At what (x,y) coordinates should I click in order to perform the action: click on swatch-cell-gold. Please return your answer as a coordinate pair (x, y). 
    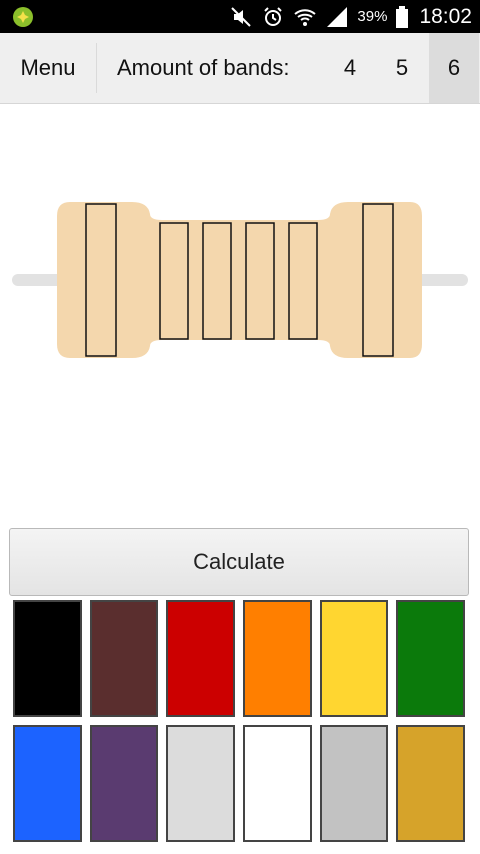
    Looking at the image, I should click on (430, 783).